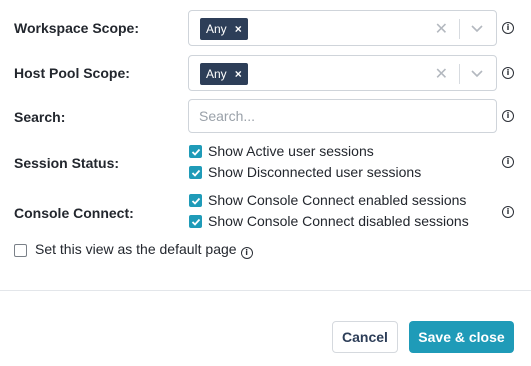  I want to click on default-page-row: Set this view as the default page i, so click(144, 250).